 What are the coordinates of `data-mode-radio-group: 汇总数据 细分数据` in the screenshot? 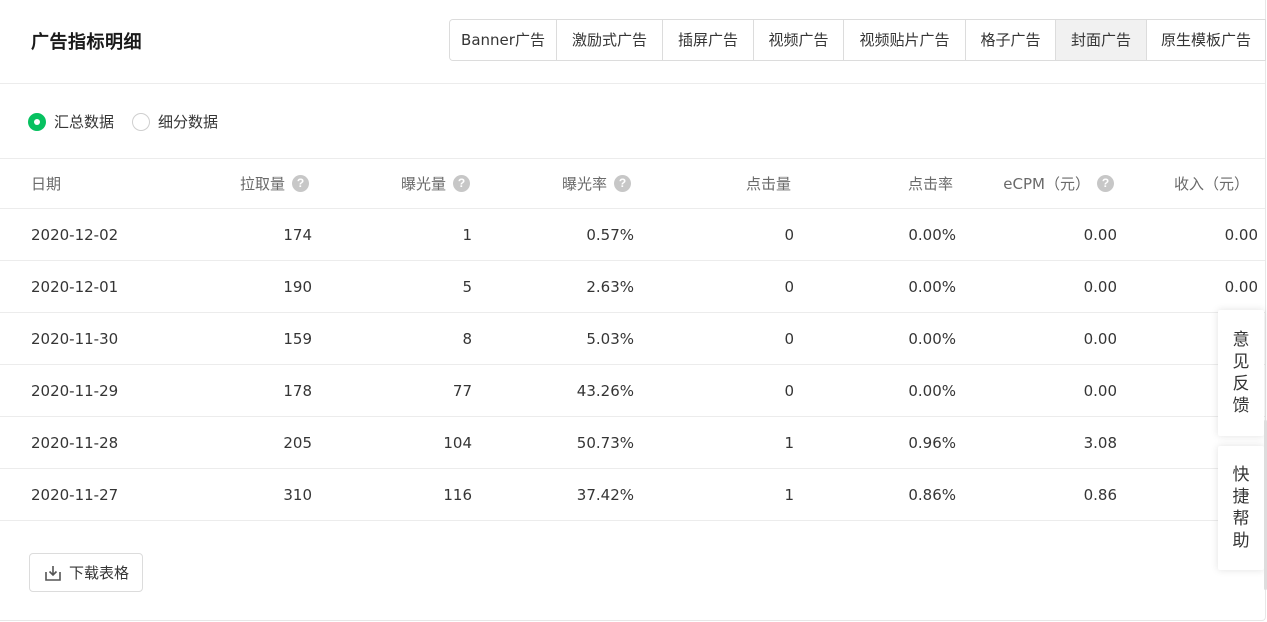 It's located at (132, 121).